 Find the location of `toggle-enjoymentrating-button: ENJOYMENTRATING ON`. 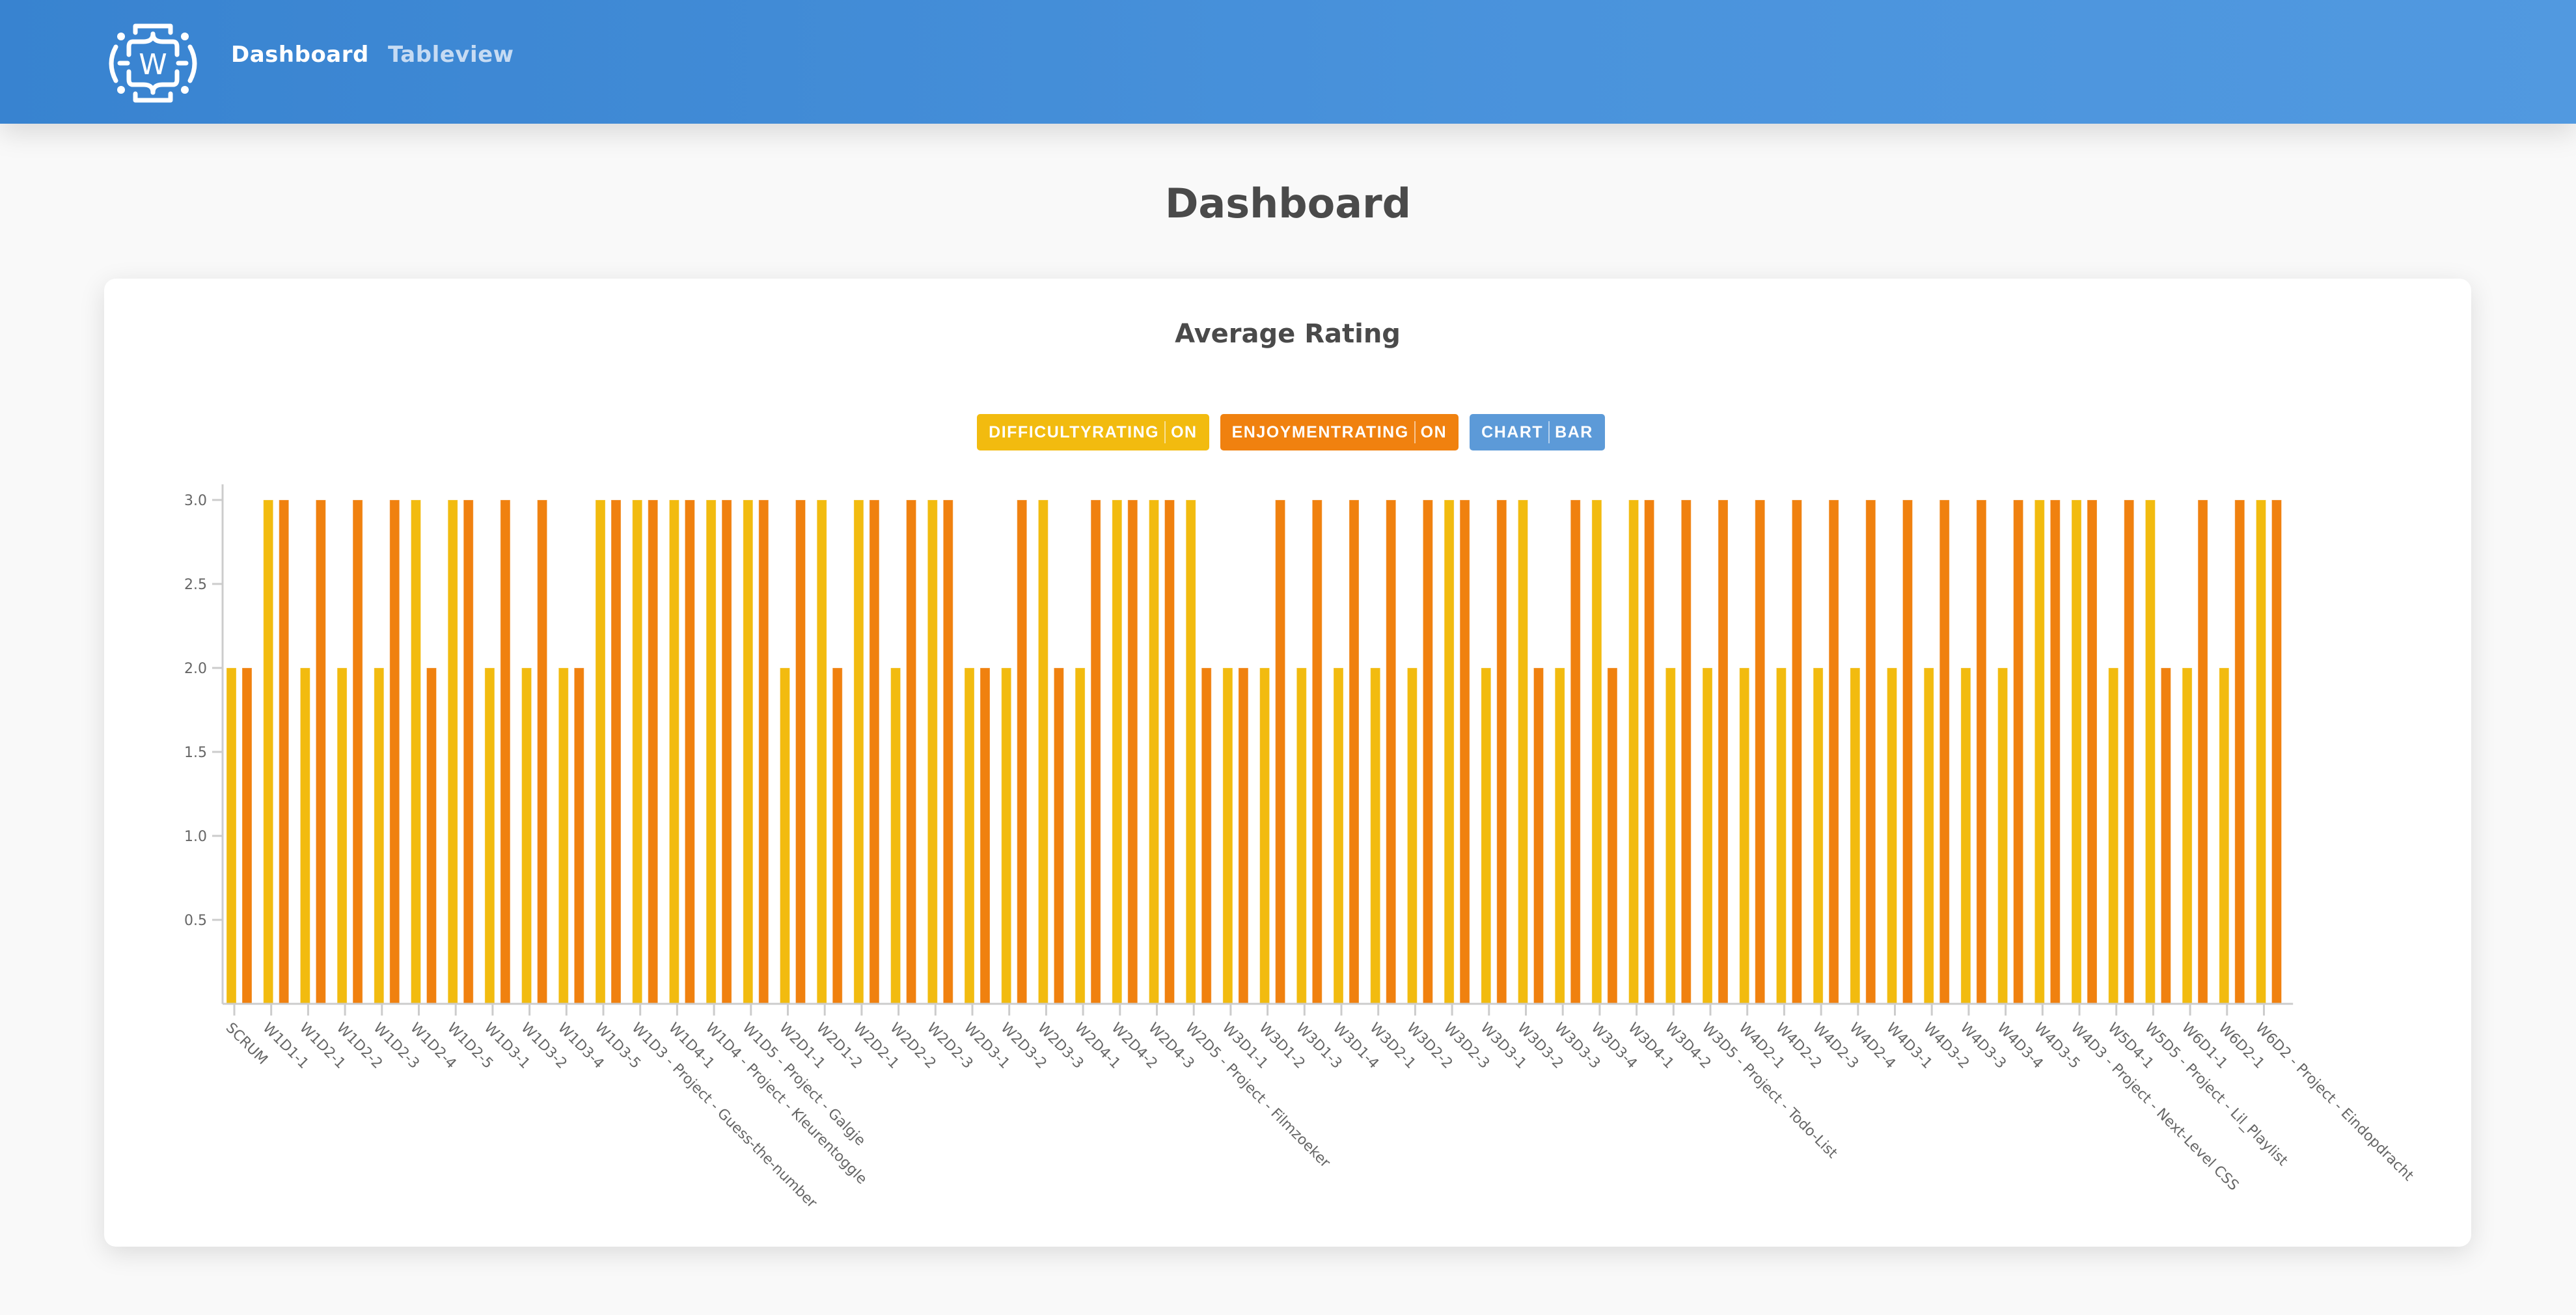

toggle-enjoymentrating-button: ENJOYMENTRATING ON is located at coordinates (1339, 432).